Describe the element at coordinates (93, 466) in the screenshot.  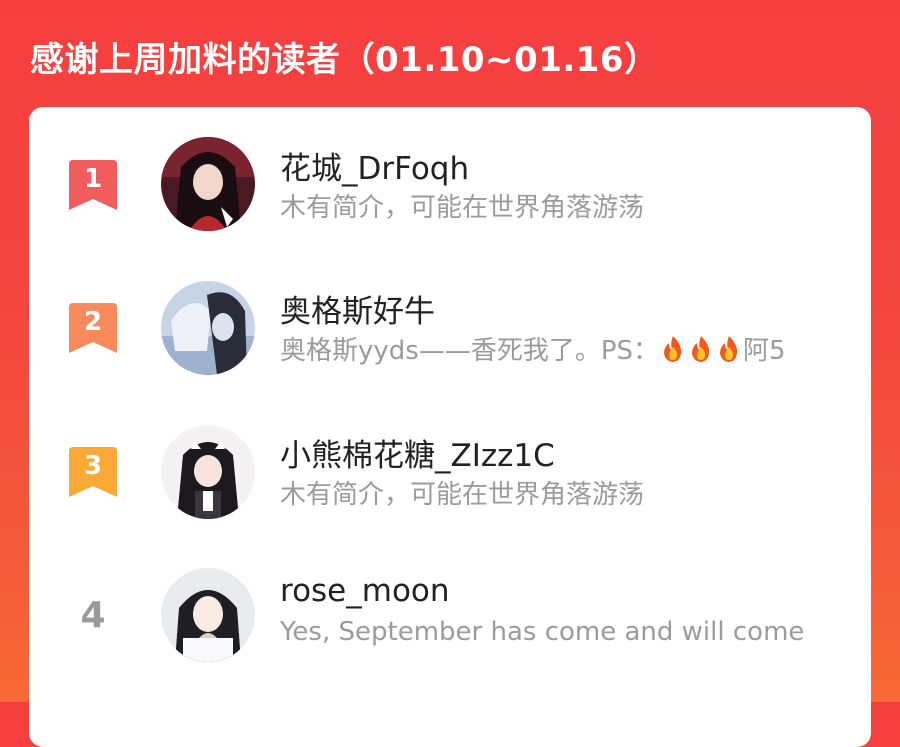
I see `rank-number: 3` at that location.